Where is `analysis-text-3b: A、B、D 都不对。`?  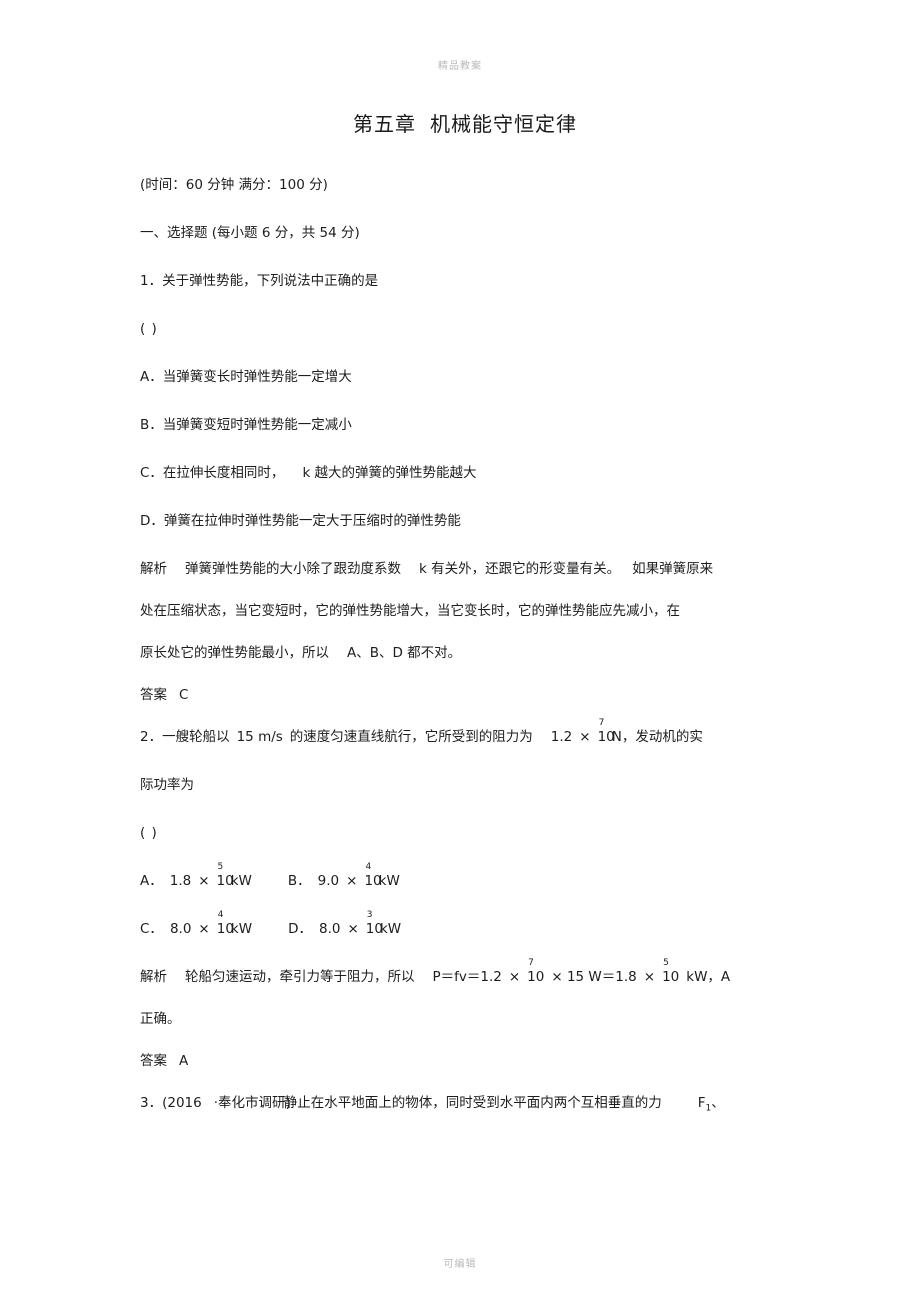 analysis-text-3b: A、B、D 都不对。 is located at coordinates (404, 653).